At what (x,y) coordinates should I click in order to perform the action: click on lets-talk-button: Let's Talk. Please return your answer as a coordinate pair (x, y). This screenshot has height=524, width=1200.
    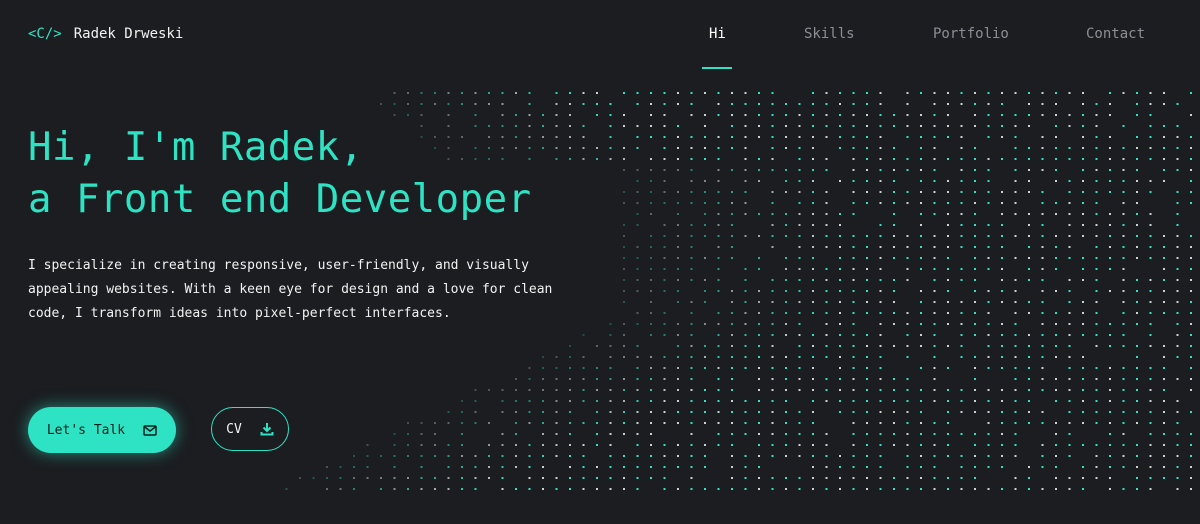
    Looking at the image, I should click on (102, 430).